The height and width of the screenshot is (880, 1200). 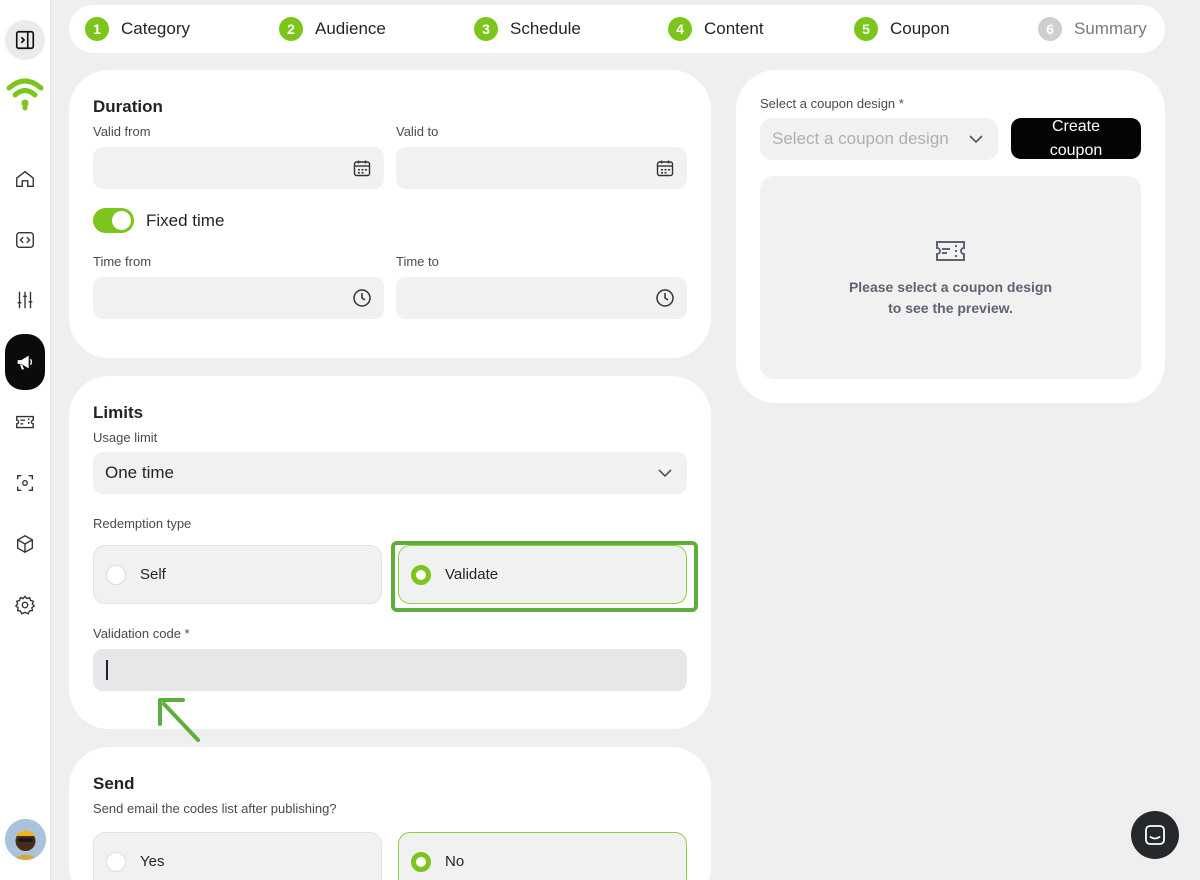 I want to click on sidebar, so click(x=25, y=440).